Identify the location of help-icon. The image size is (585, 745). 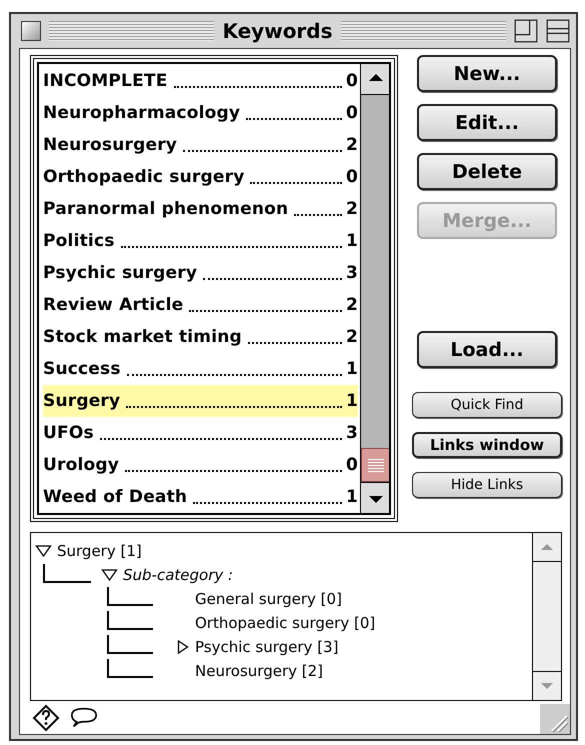
(46, 718).